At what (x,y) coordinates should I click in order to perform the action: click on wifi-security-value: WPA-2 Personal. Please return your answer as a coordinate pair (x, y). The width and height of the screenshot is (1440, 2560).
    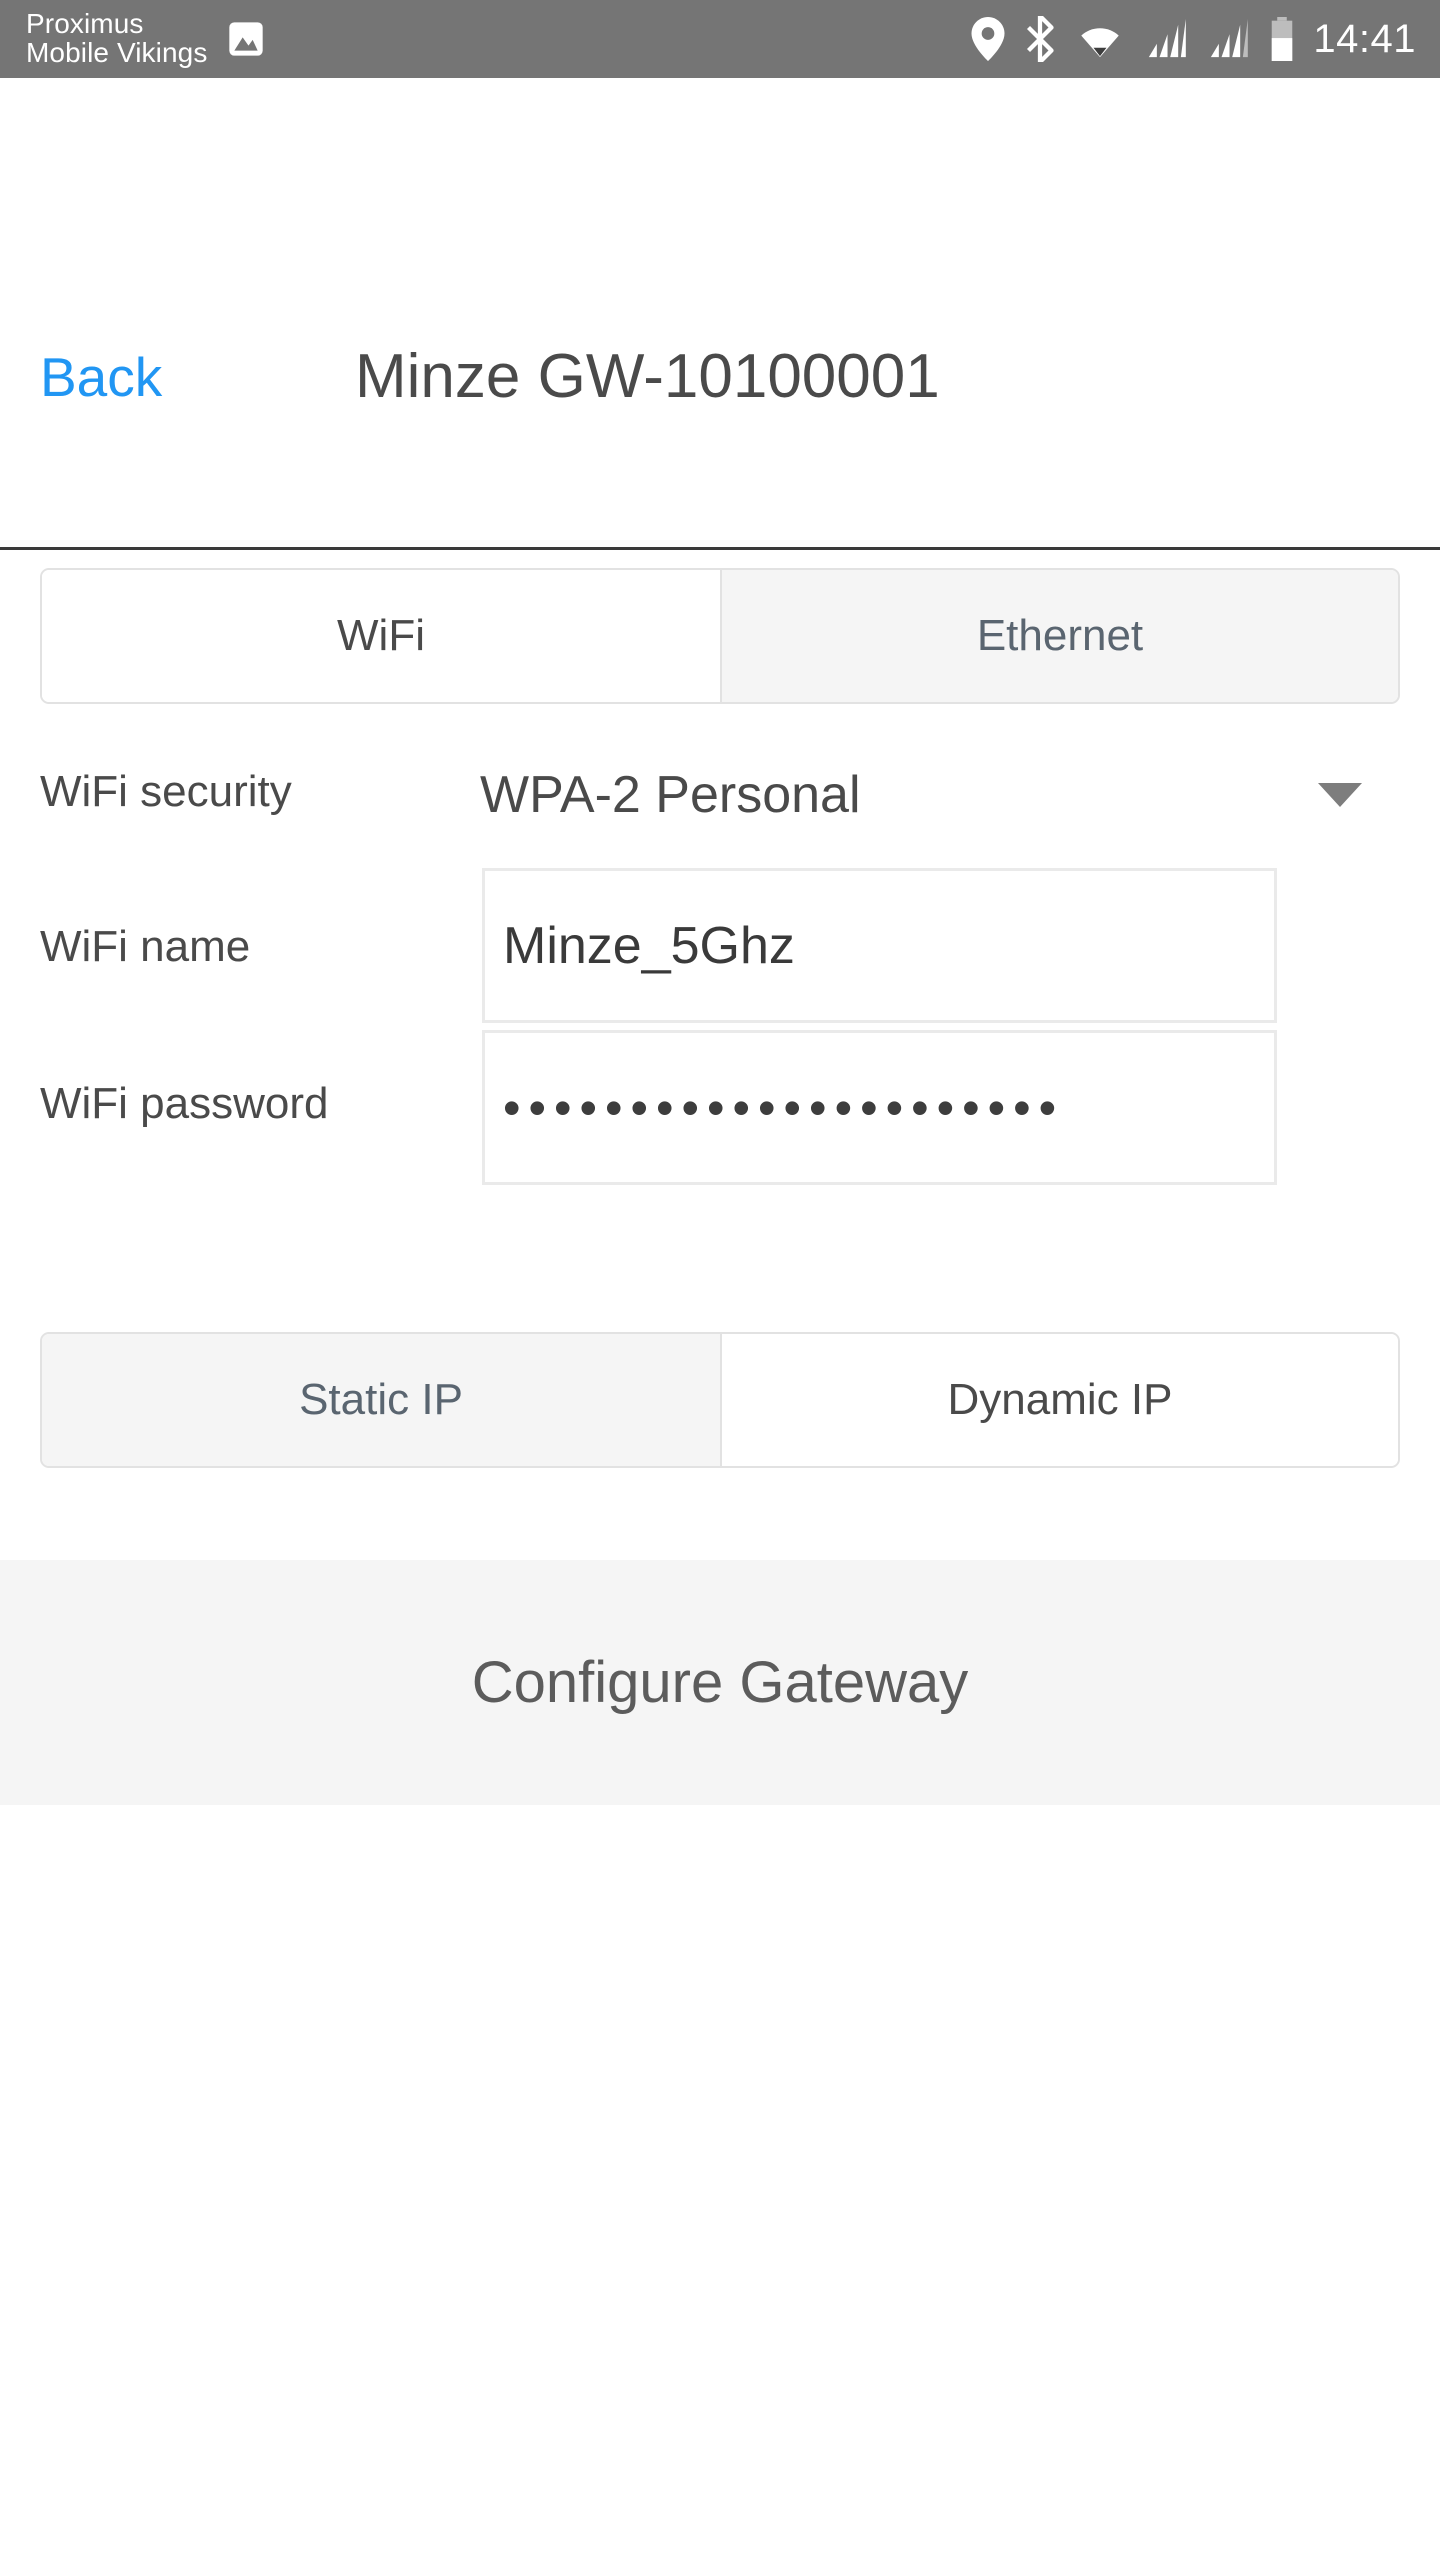
    Looking at the image, I should click on (670, 795).